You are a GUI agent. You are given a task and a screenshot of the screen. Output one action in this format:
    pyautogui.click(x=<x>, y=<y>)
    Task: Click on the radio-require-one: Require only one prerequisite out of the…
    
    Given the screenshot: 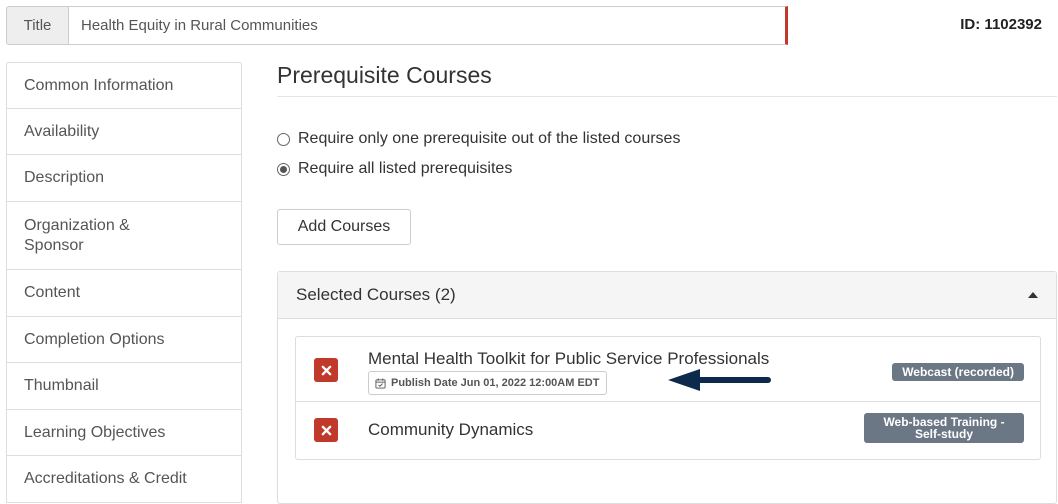 What is the action you would take?
    pyautogui.click(x=478, y=139)
    